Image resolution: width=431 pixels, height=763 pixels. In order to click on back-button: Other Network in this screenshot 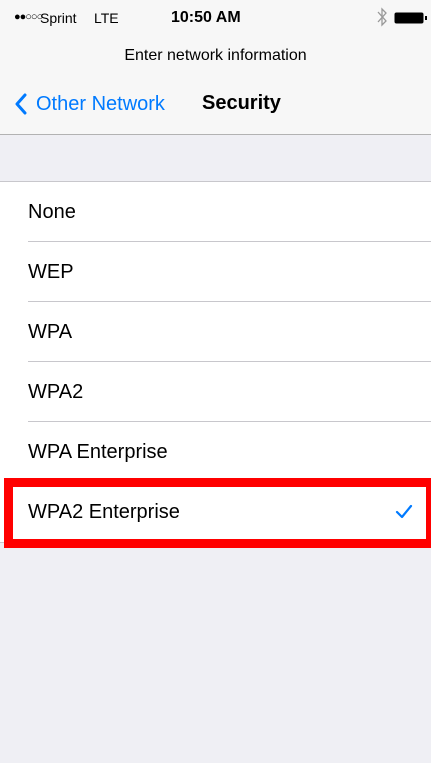, I will do `click(89, 104)`.